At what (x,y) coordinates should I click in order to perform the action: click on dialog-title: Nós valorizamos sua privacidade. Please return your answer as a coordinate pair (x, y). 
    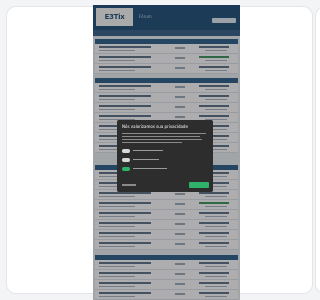
    Looking at the image, I should click on (155, 126).